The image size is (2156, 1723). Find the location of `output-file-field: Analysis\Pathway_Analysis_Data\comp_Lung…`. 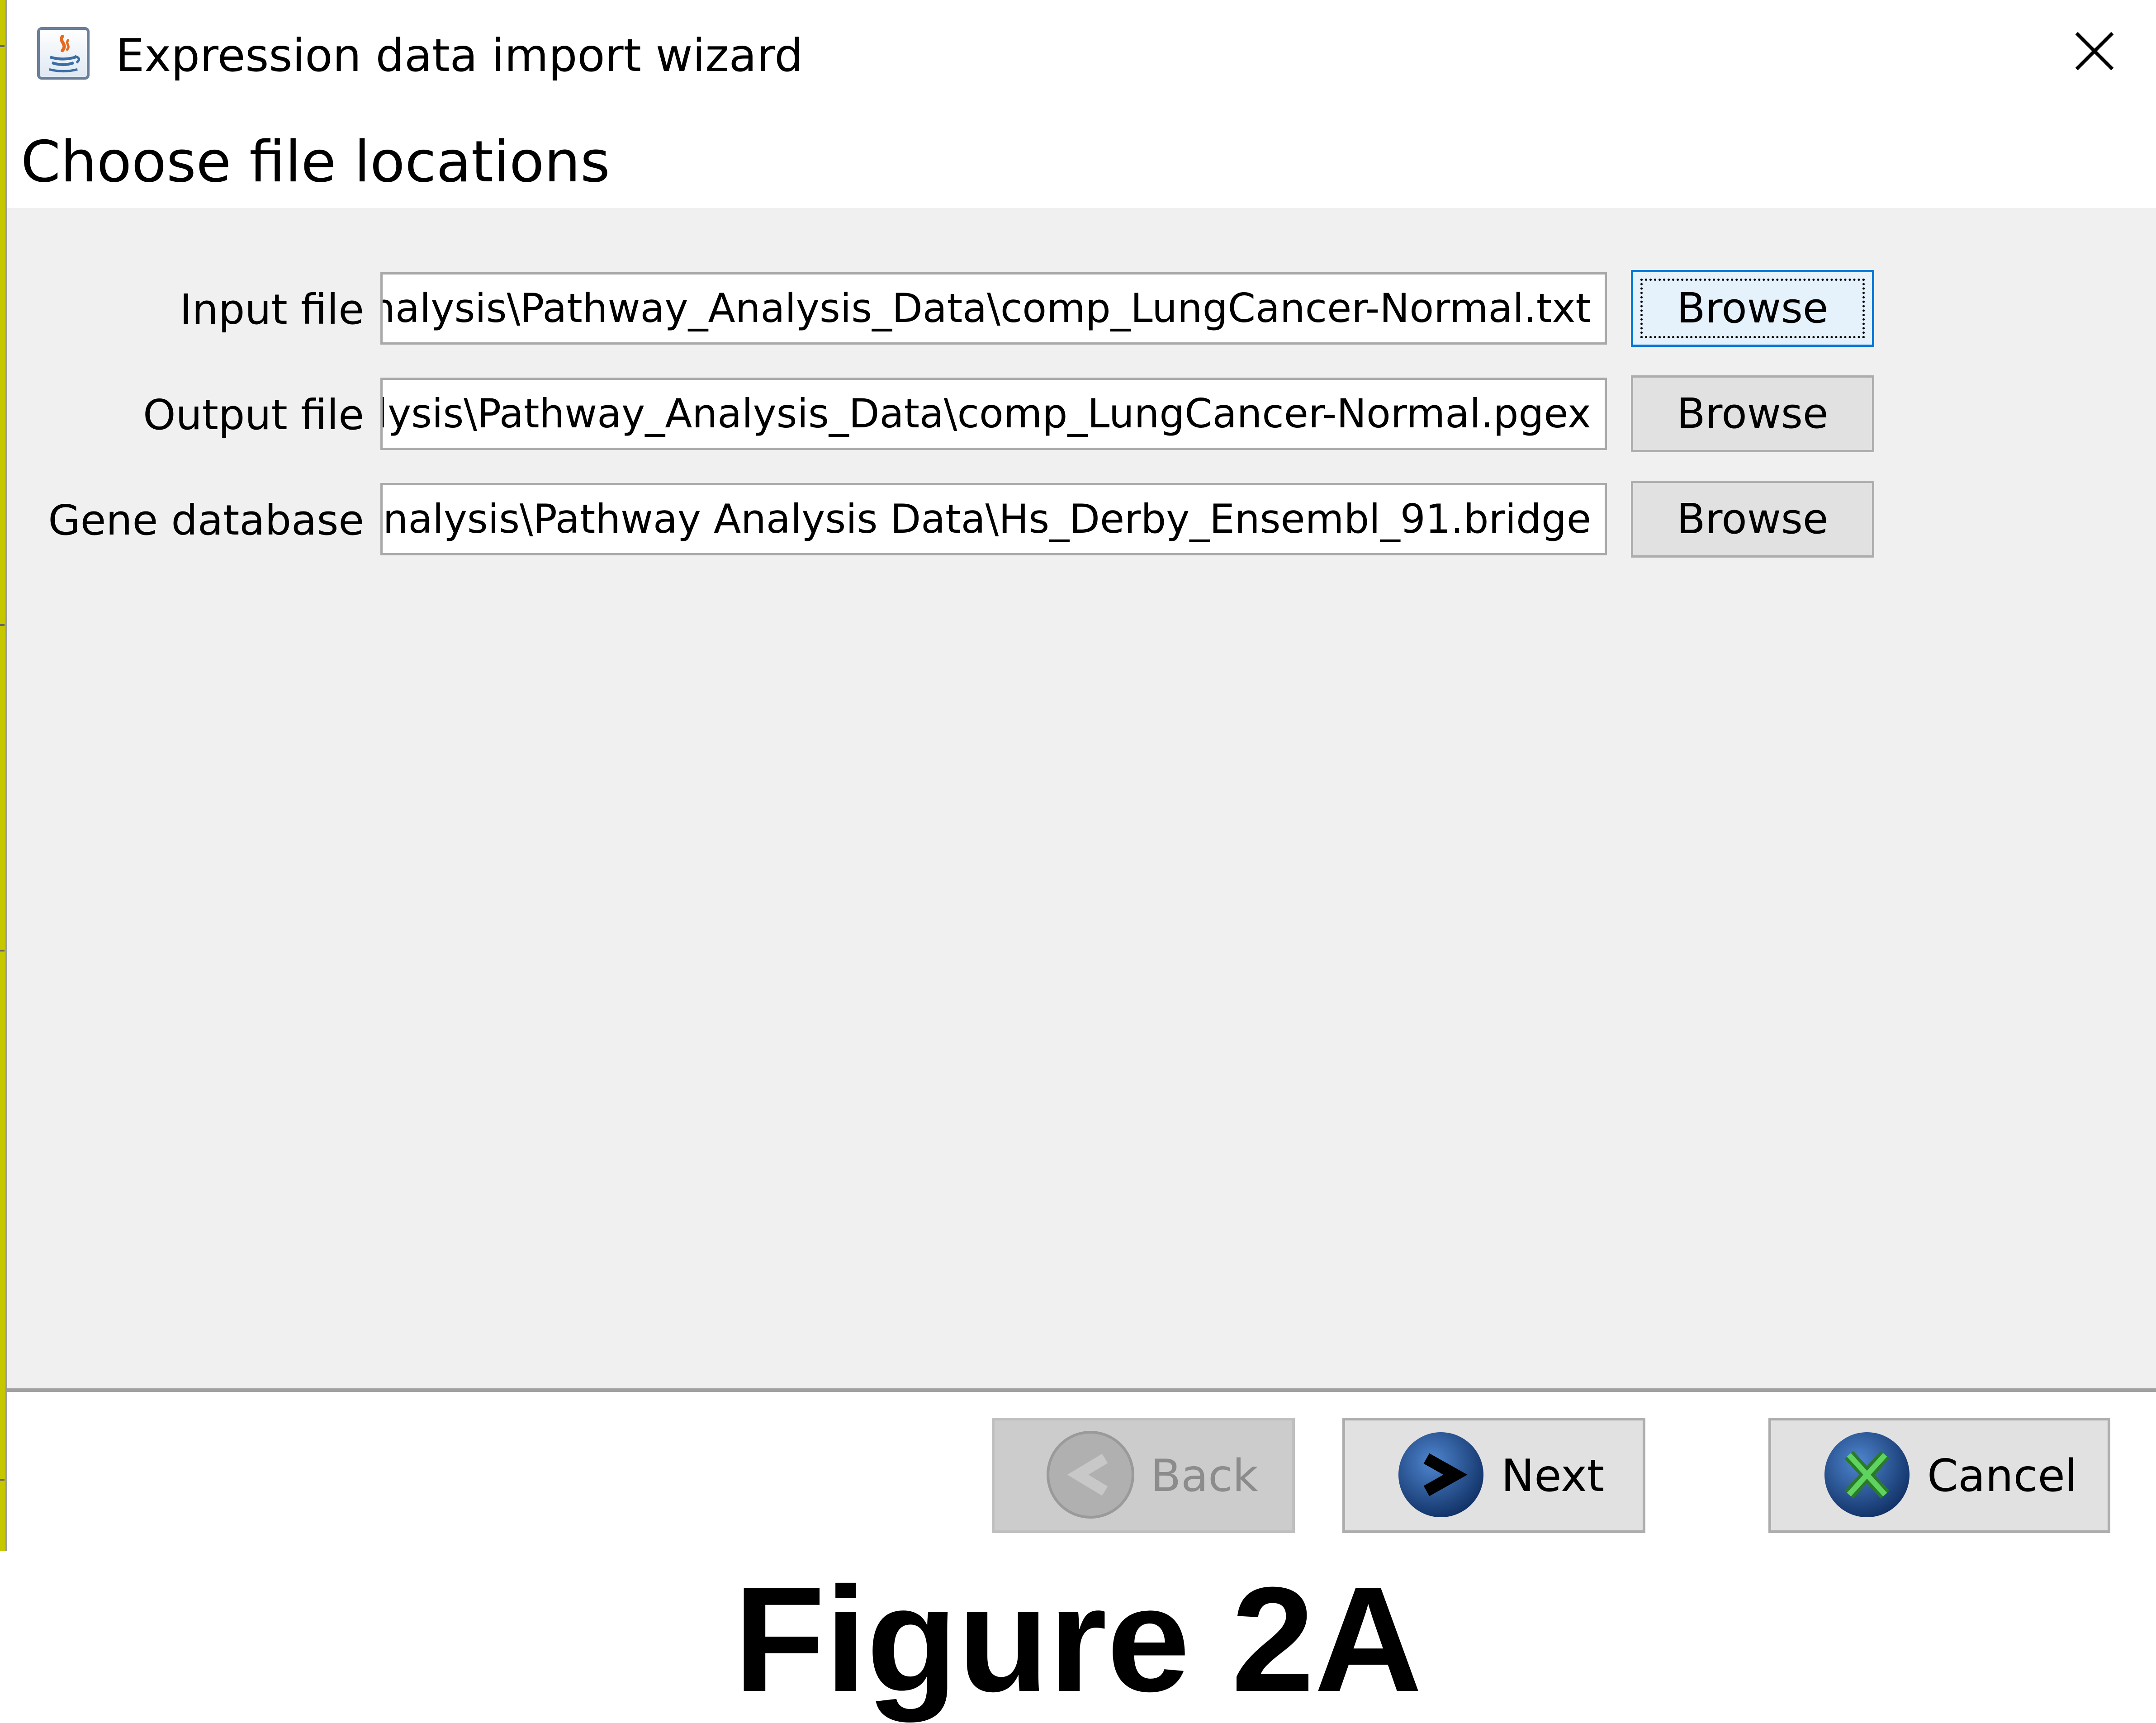

output-file-field: Analysis\Pathway_Analysis_Data\comp_Lung… is located at coordinates (994, 414).